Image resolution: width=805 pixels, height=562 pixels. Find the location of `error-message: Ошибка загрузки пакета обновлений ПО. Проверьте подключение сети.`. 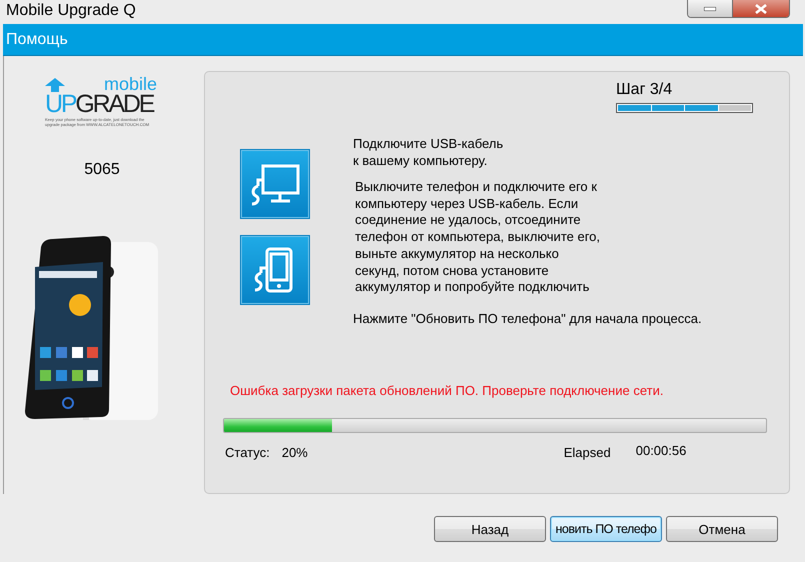

error-message: Ошибка загрузки пакета обновлений ПО. Проверьте подключение сети. is located at coordinates (447, 390).